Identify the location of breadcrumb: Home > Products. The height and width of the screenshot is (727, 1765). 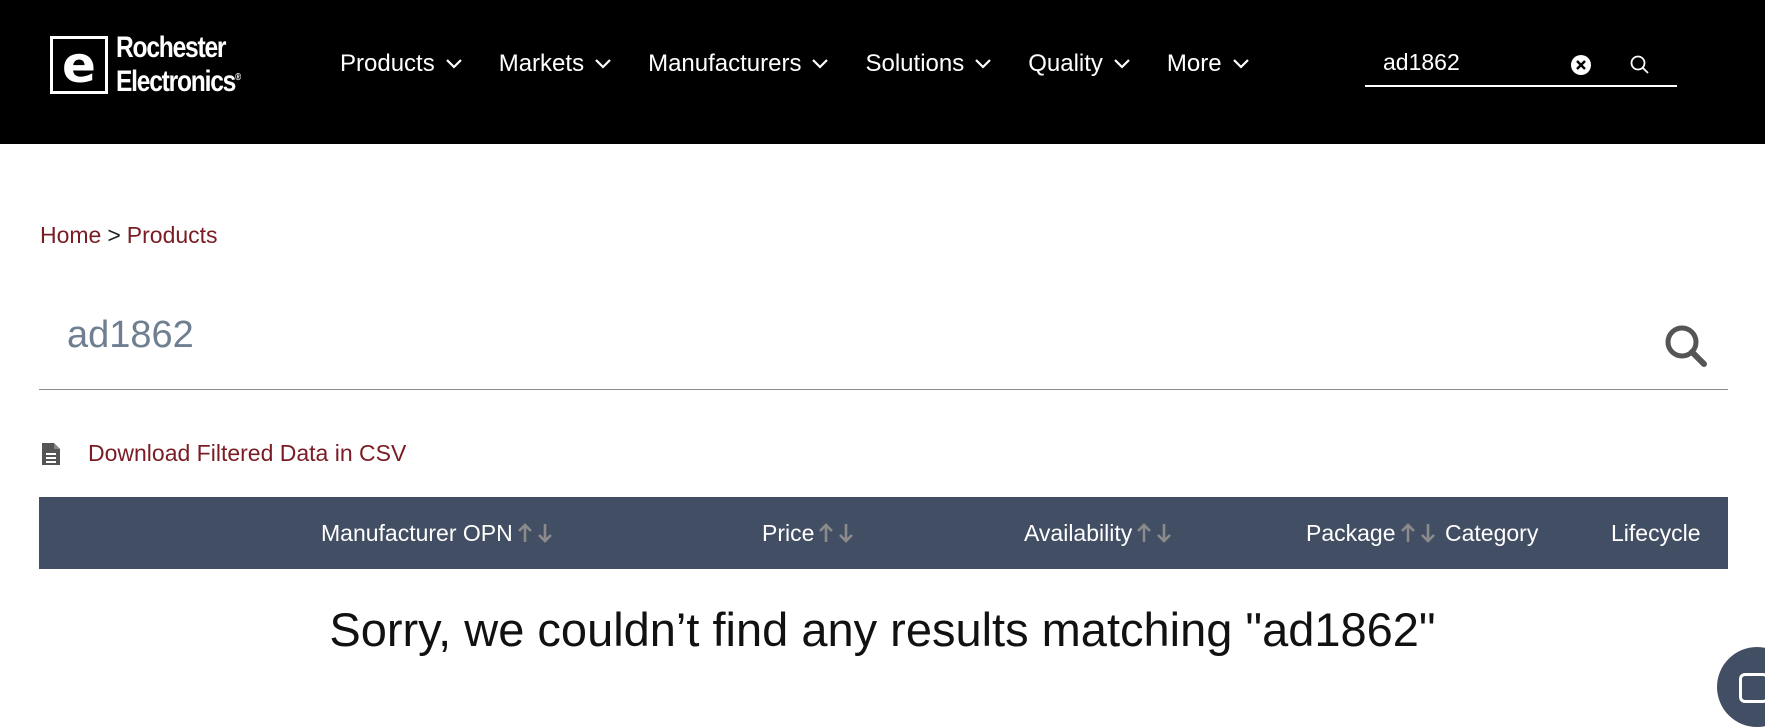
(129, 235).